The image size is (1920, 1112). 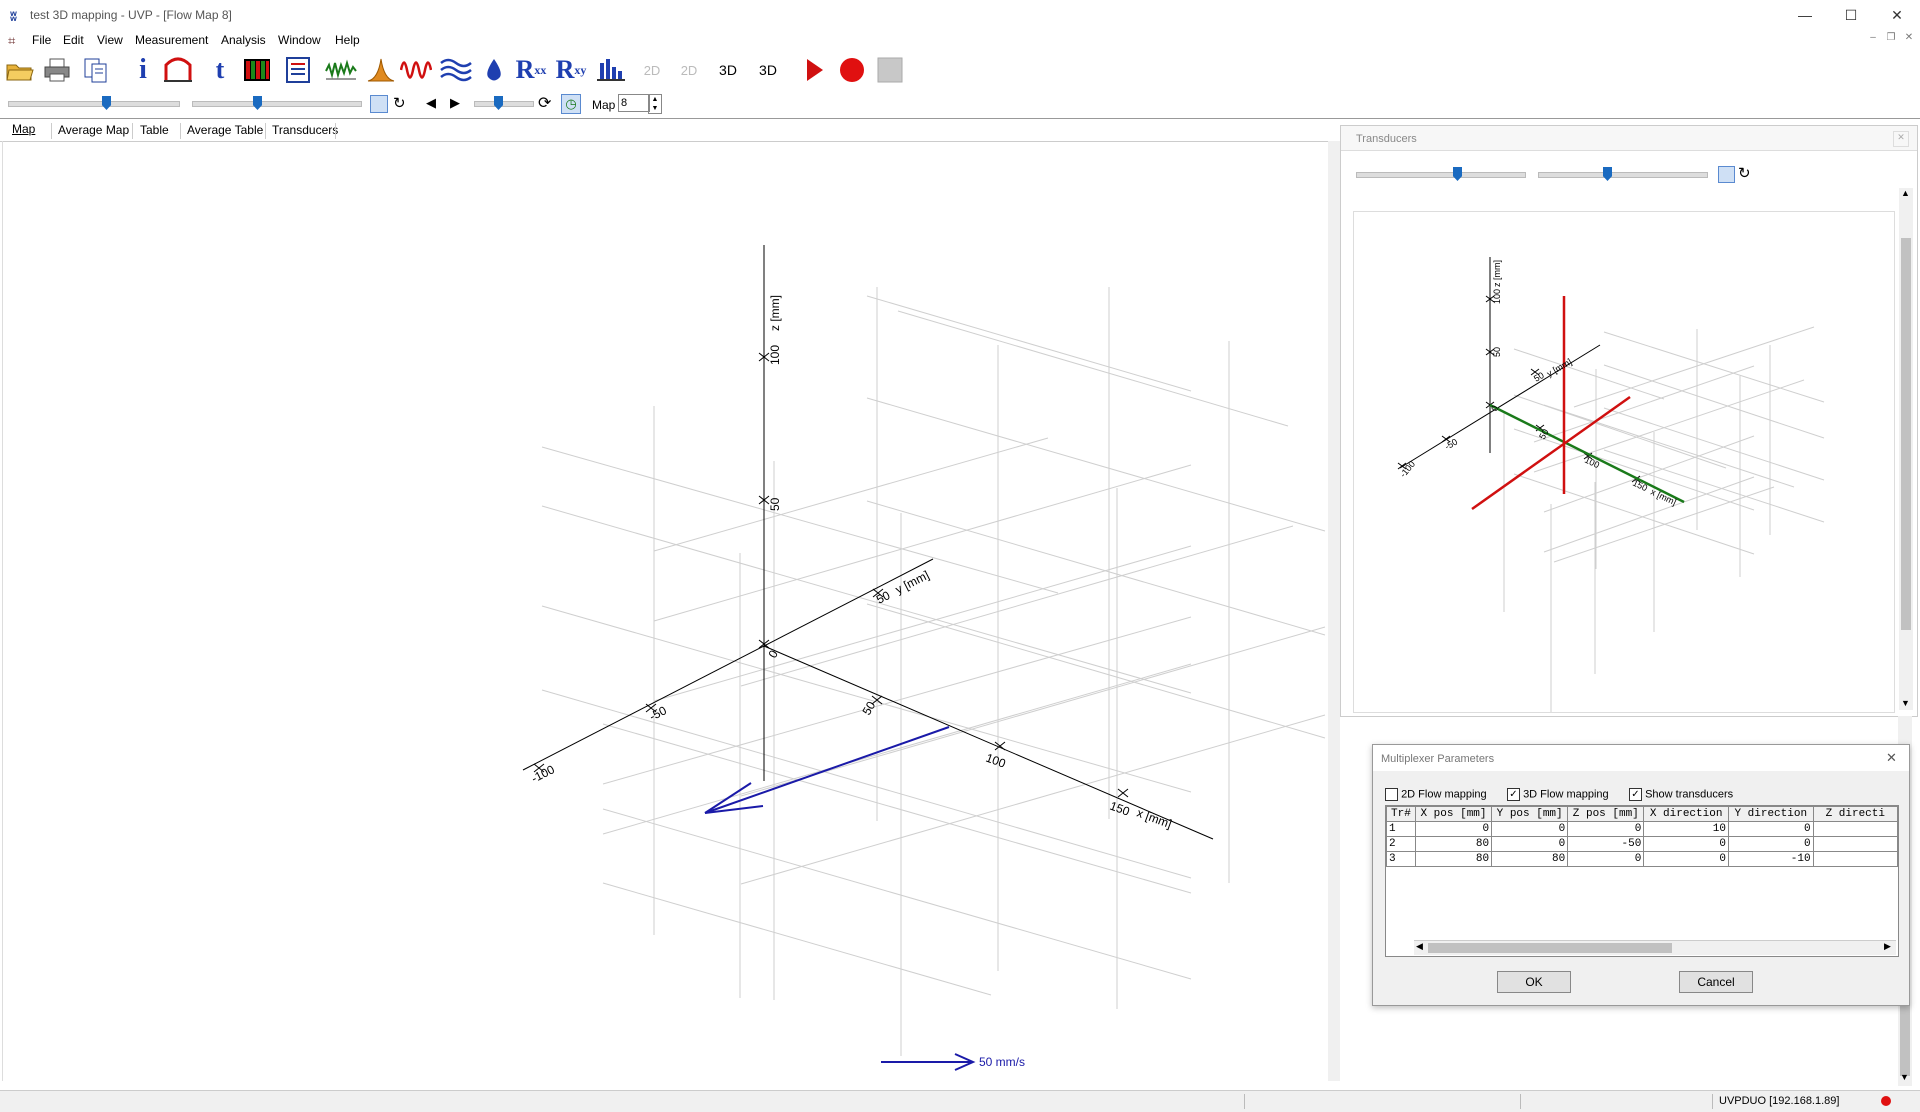 I want to click on printer-icon, so click(x=57, y=70).